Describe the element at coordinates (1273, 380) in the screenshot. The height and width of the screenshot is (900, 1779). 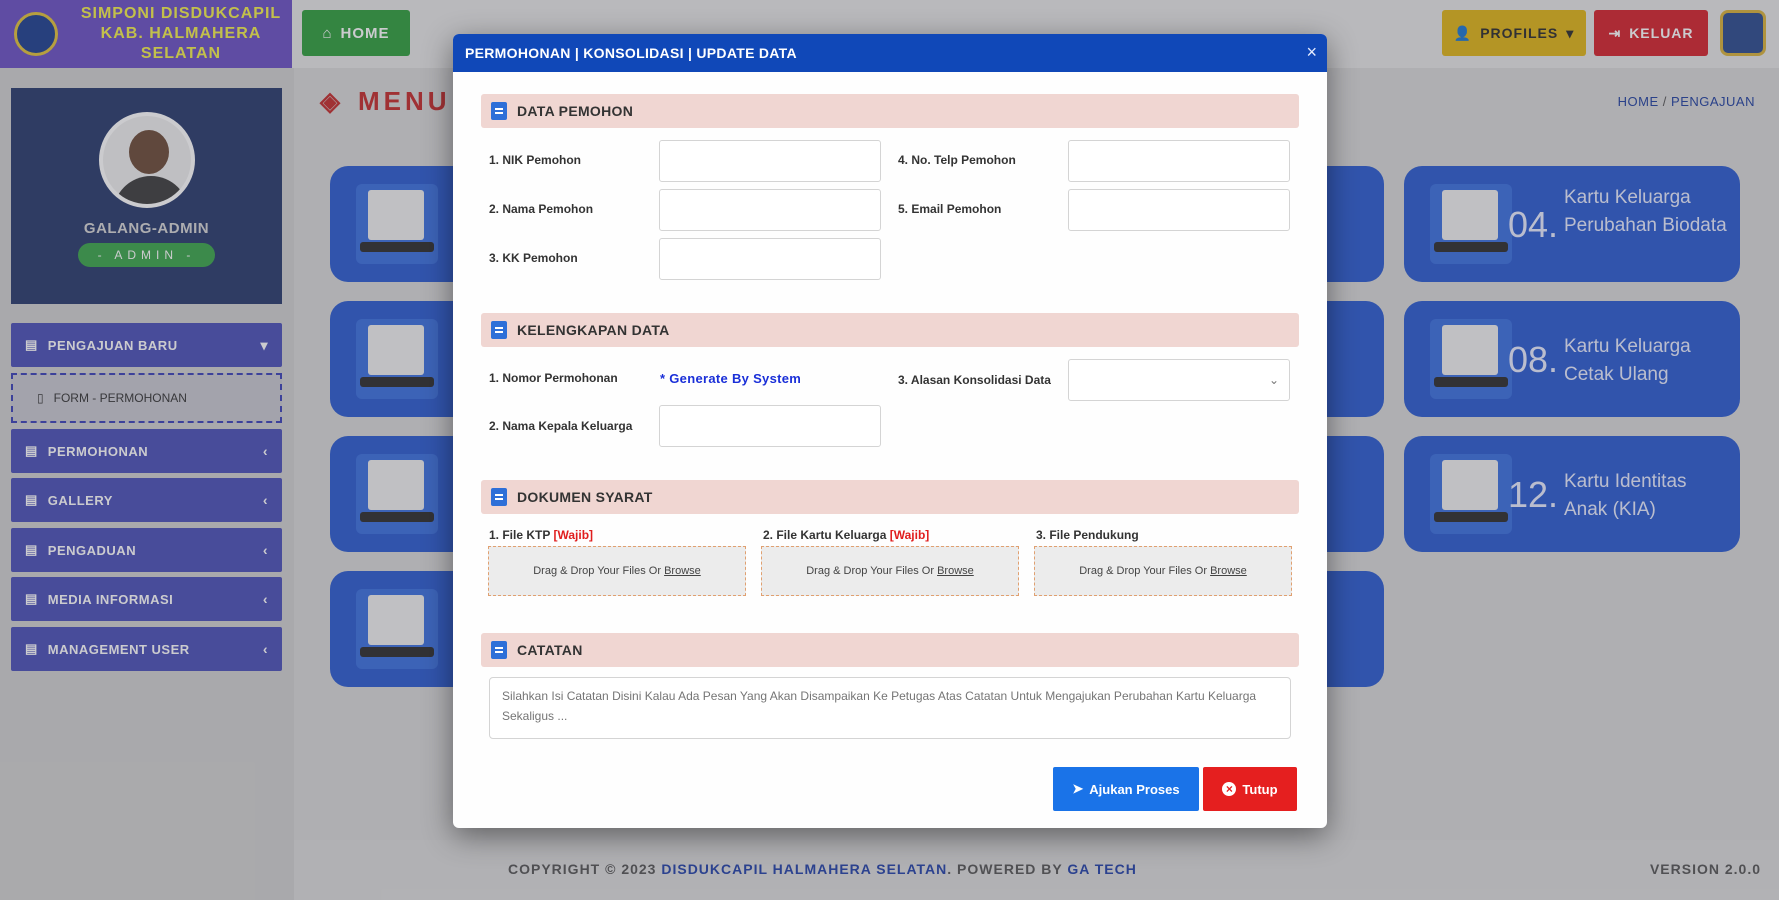
I see `chevron-down-icon: ⌄` at that location.